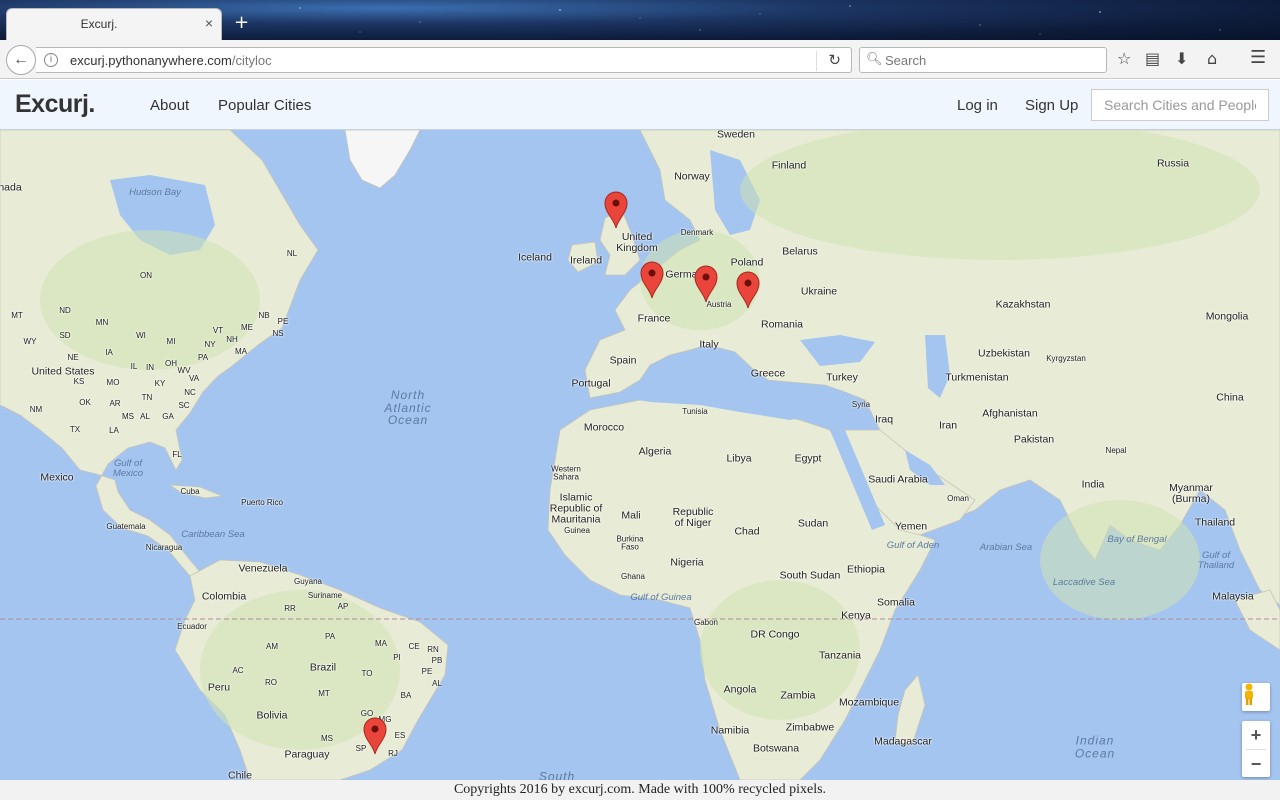  Describe the element at coordinates (948, 425) in the screenshot. I see `map-label-iran: Iran` at that location.